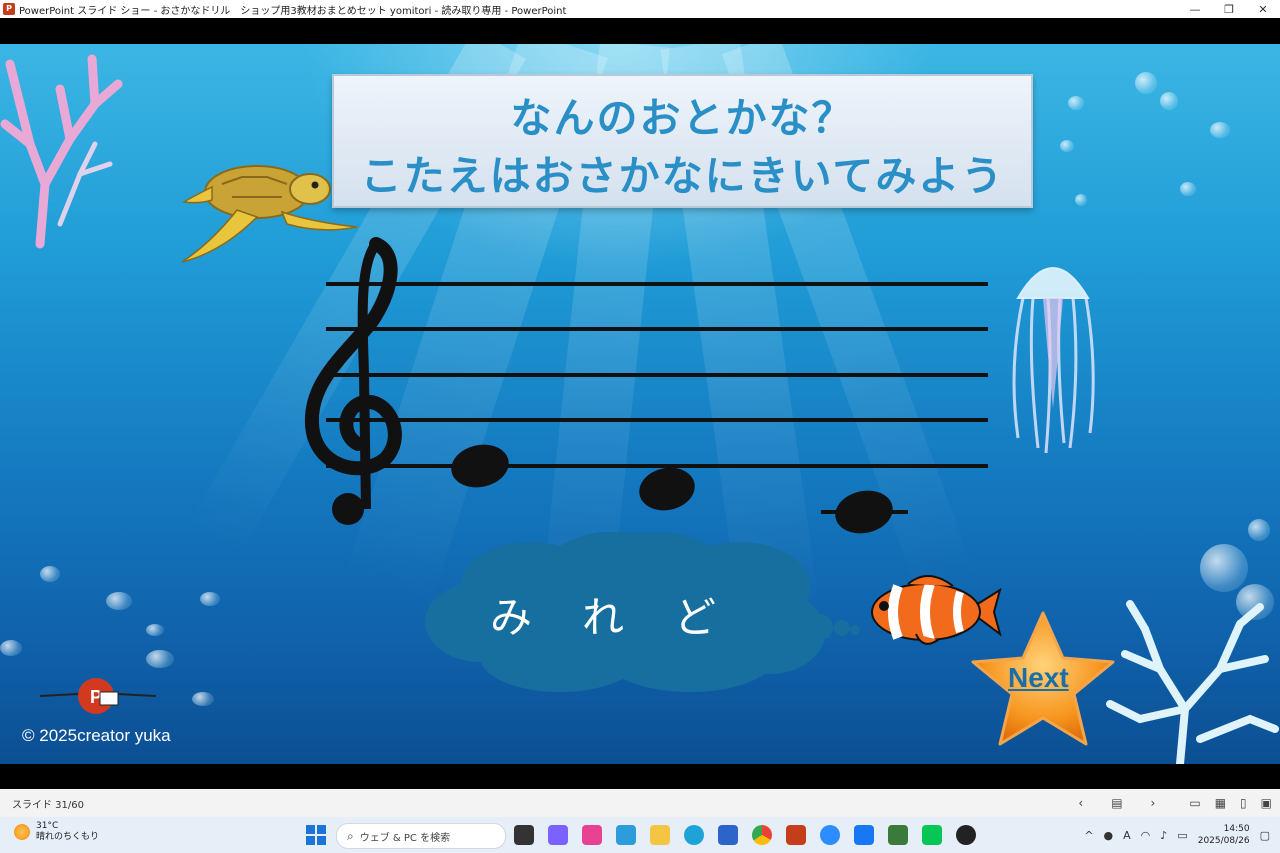  Describe the element at coordinates (68, 837) in the screenshot. I see `weather-desc: 晴れのちくもり` at that location.